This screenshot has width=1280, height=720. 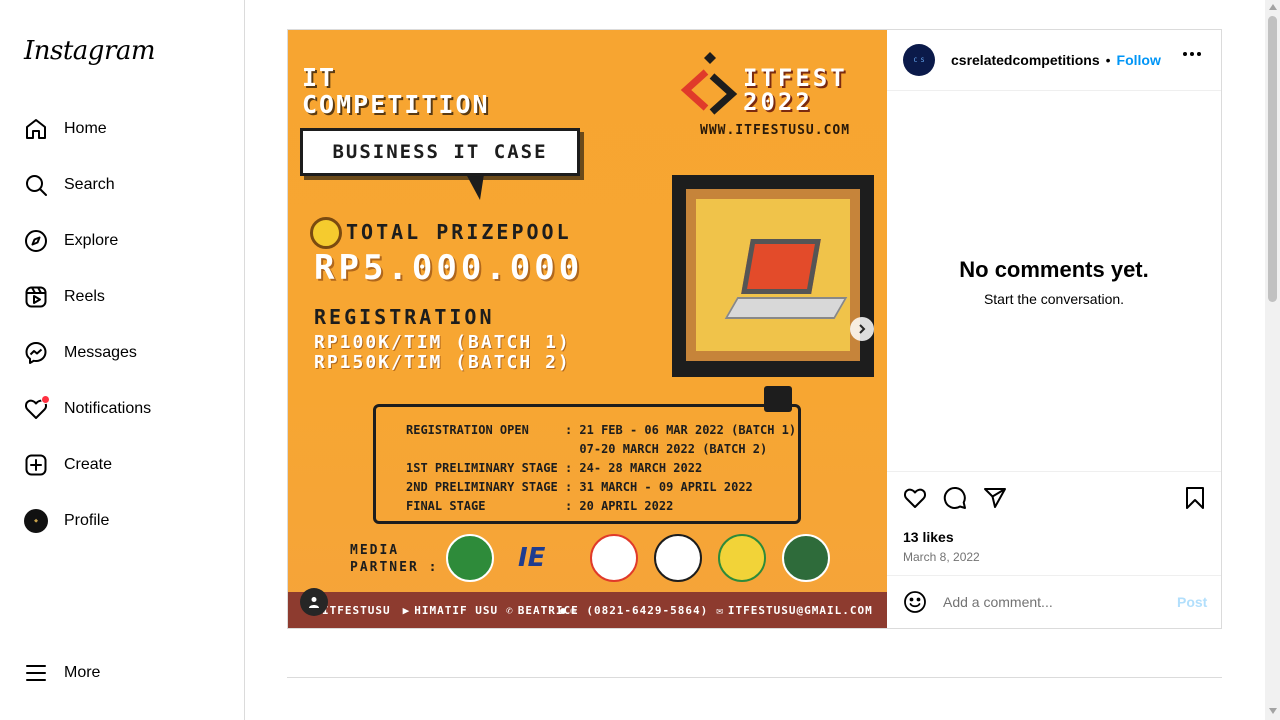 What do you see at coordinates (915, 602) in the screenshot?
I see `emoji-icon` at bounding box center [915, 602].